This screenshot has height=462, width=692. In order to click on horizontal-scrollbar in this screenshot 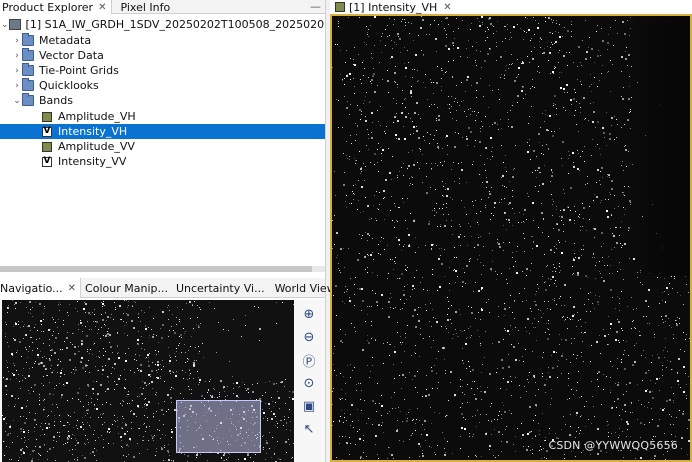, I will do `click(162, 269)`.